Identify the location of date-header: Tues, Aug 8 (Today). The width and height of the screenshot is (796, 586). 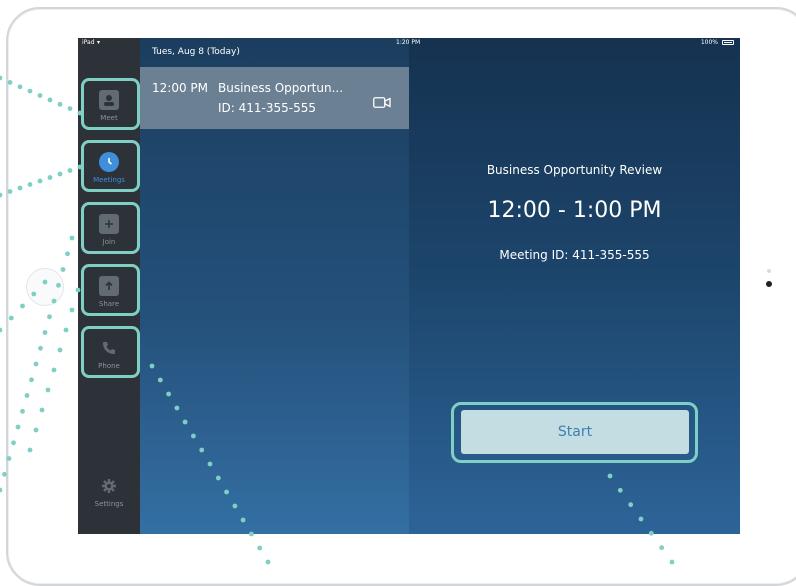
(196, 52).